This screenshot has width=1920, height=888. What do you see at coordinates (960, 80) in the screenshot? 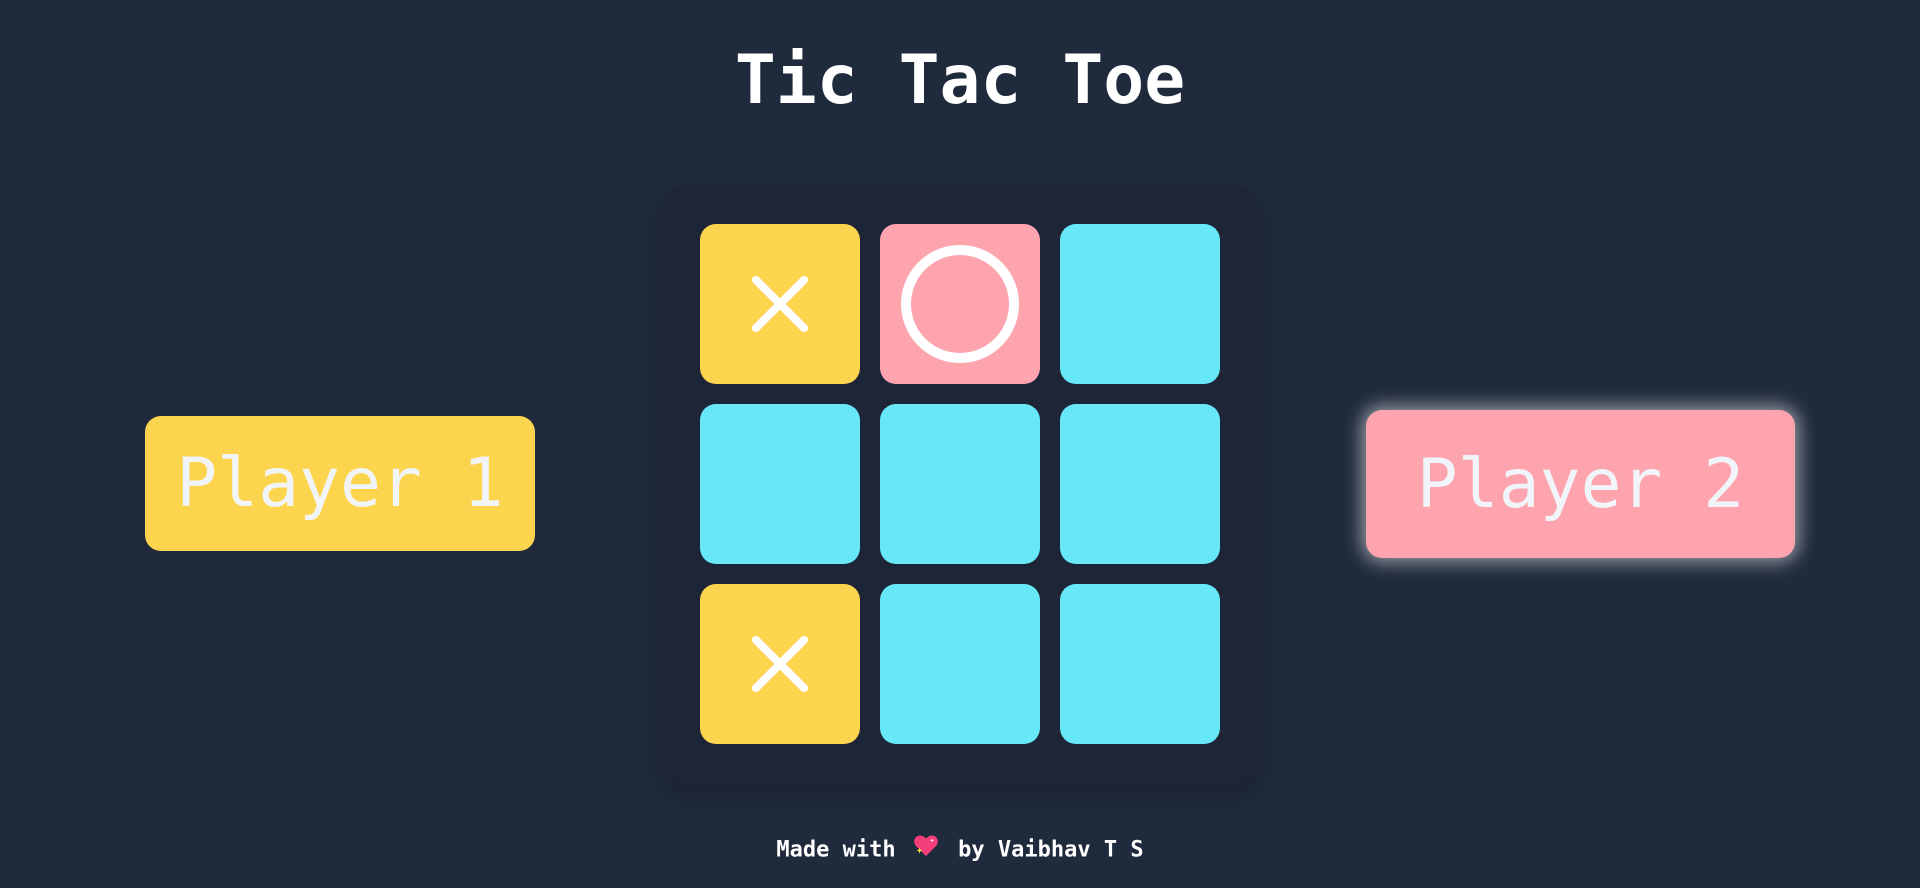
I see `page-title: Tic Tac Toe` at bounding box center [960, 80].